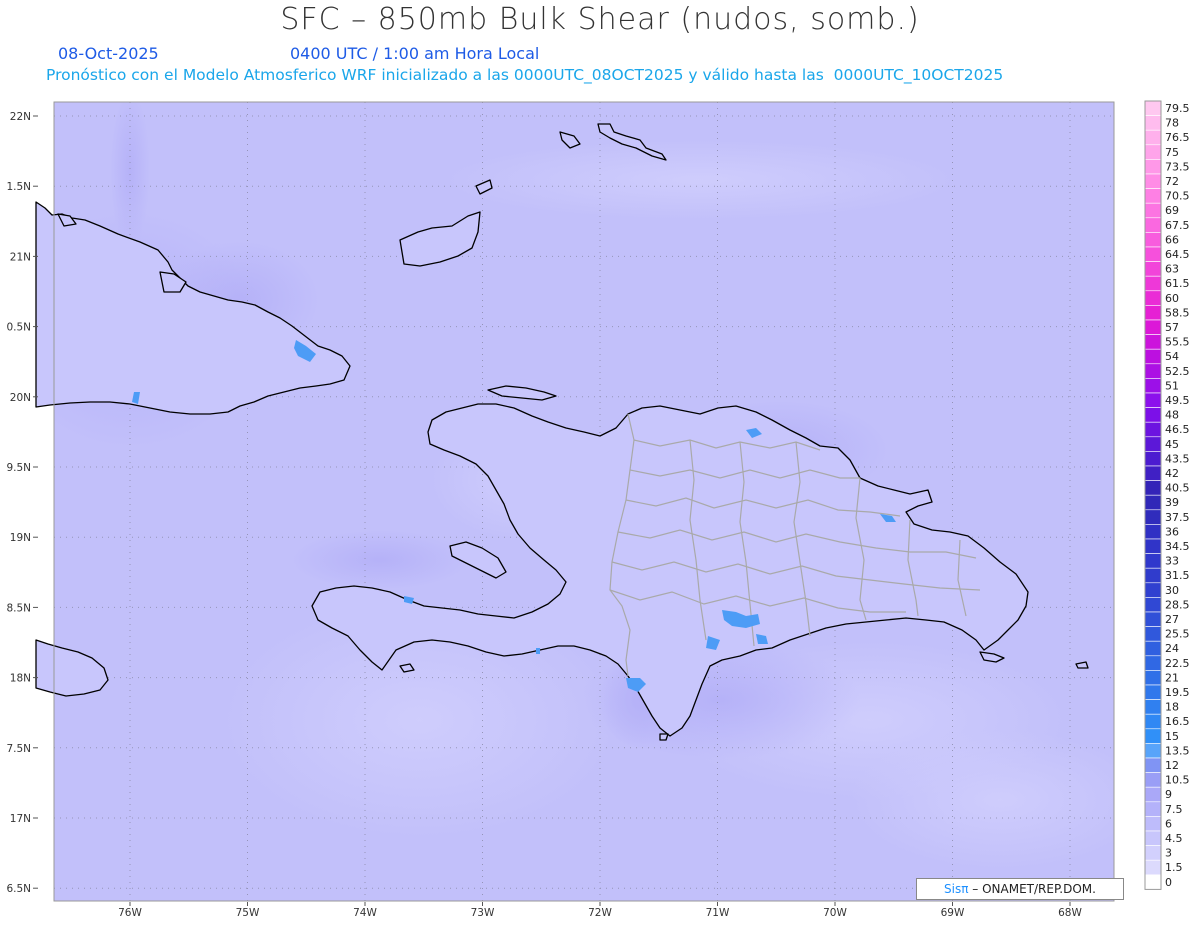  Describe the element at coordinates (1172, 561) in the screenshot. I see `colorbar-label: 33` at that location.